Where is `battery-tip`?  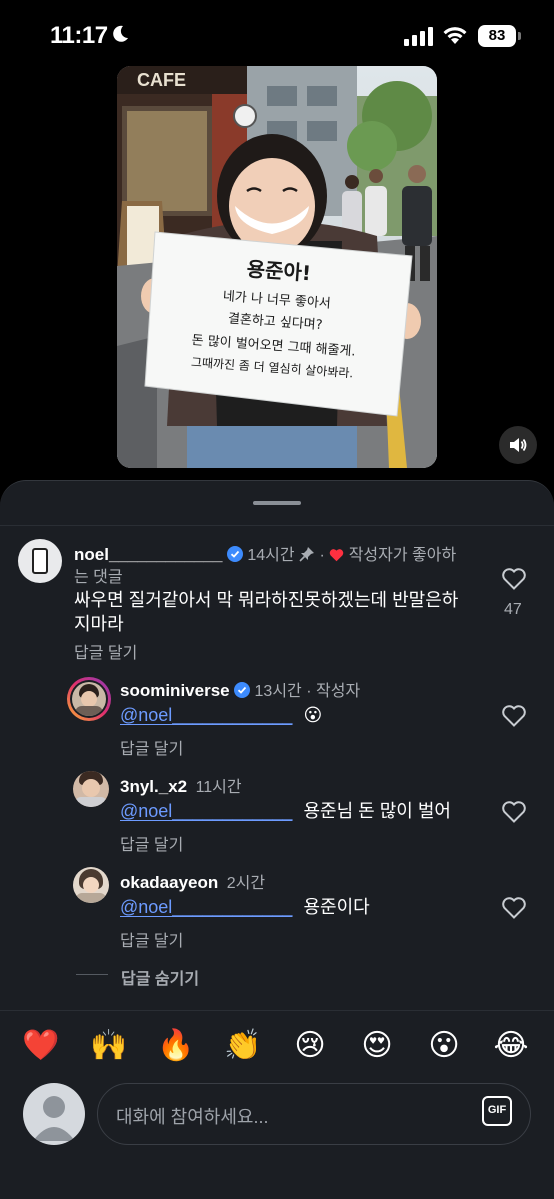 battery-tip is located at coordinates (519, 36).